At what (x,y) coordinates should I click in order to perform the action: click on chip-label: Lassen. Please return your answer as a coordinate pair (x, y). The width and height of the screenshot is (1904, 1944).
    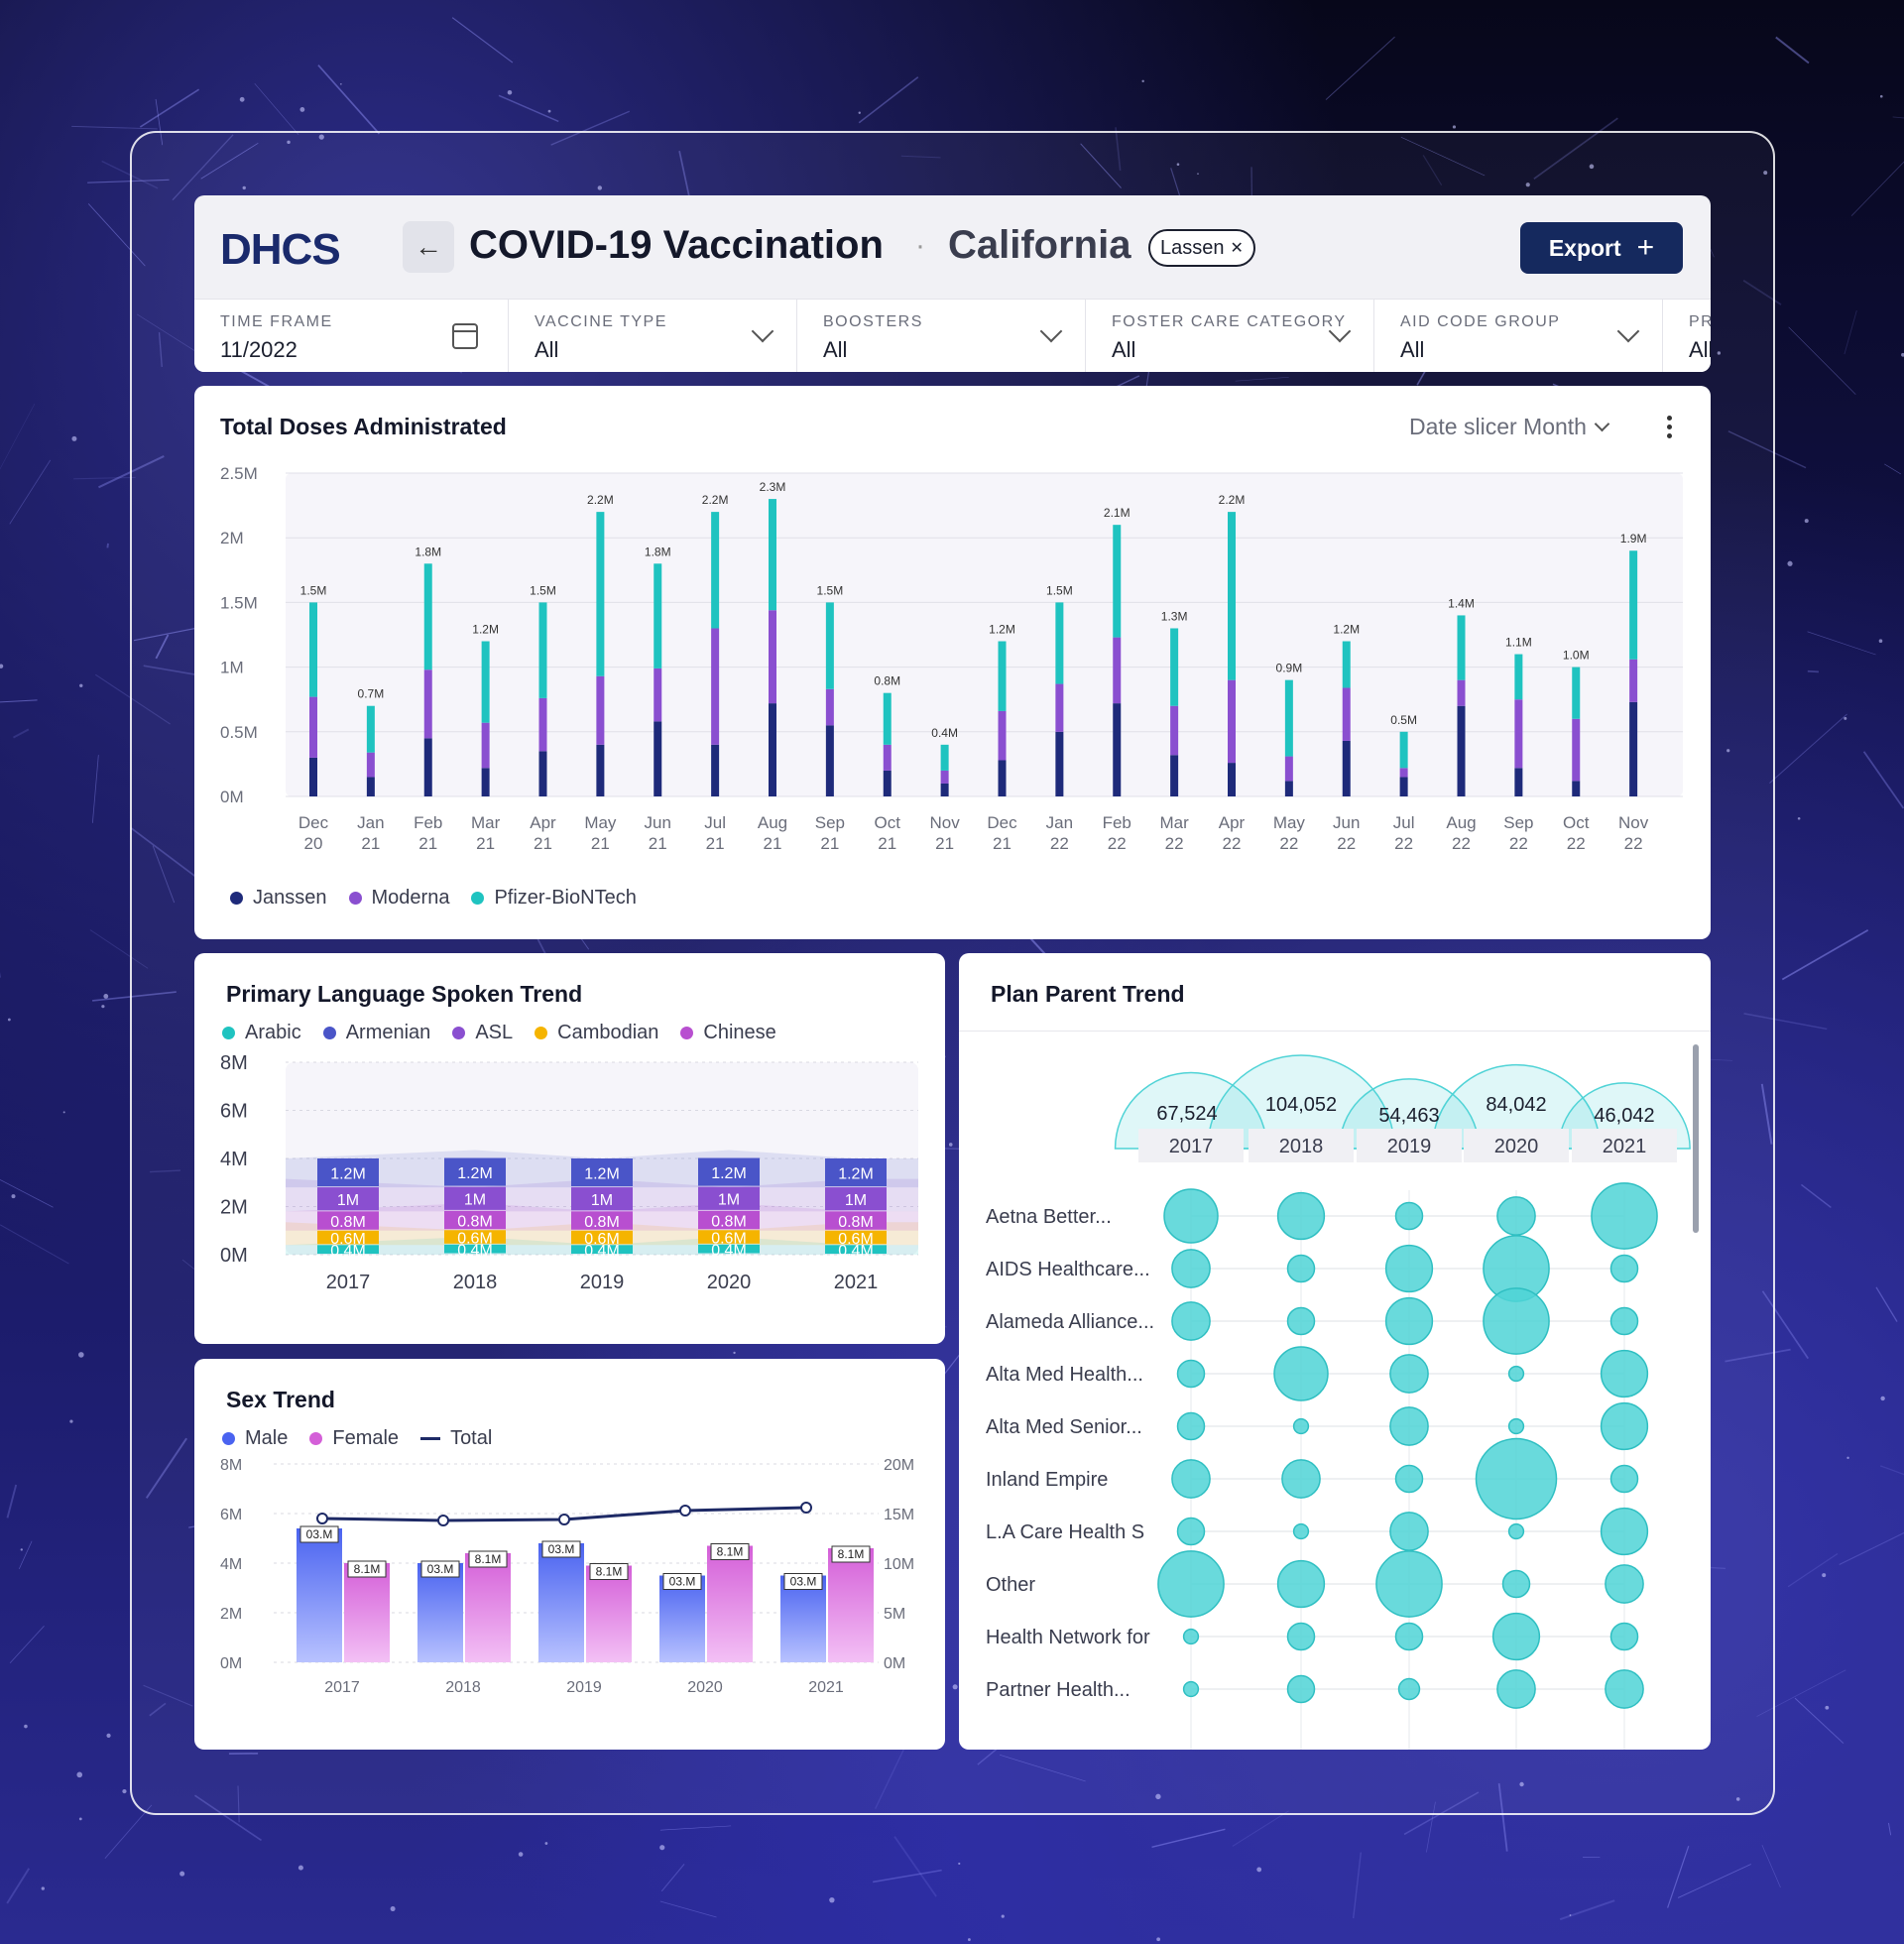
    Looking at the image, I should click on (1192, 247).